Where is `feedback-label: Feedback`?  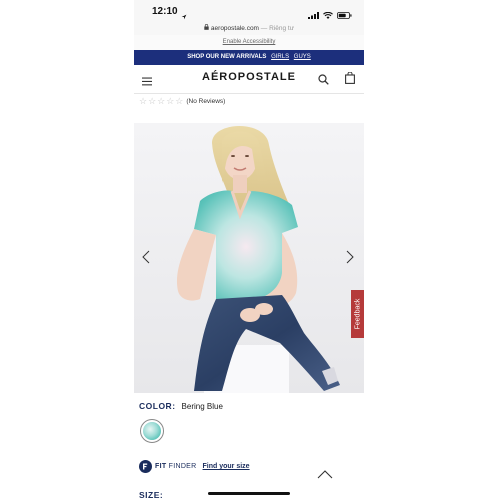
feedback-label: Feedback is located at coordinates (357, 314).